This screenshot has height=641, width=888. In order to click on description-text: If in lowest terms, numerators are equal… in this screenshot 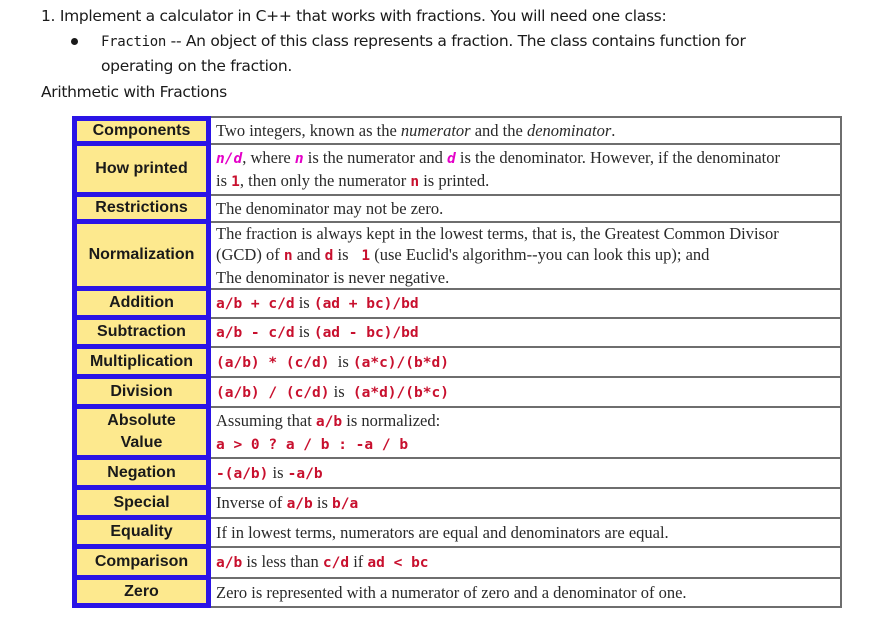, I will do `click(442, 532)`.